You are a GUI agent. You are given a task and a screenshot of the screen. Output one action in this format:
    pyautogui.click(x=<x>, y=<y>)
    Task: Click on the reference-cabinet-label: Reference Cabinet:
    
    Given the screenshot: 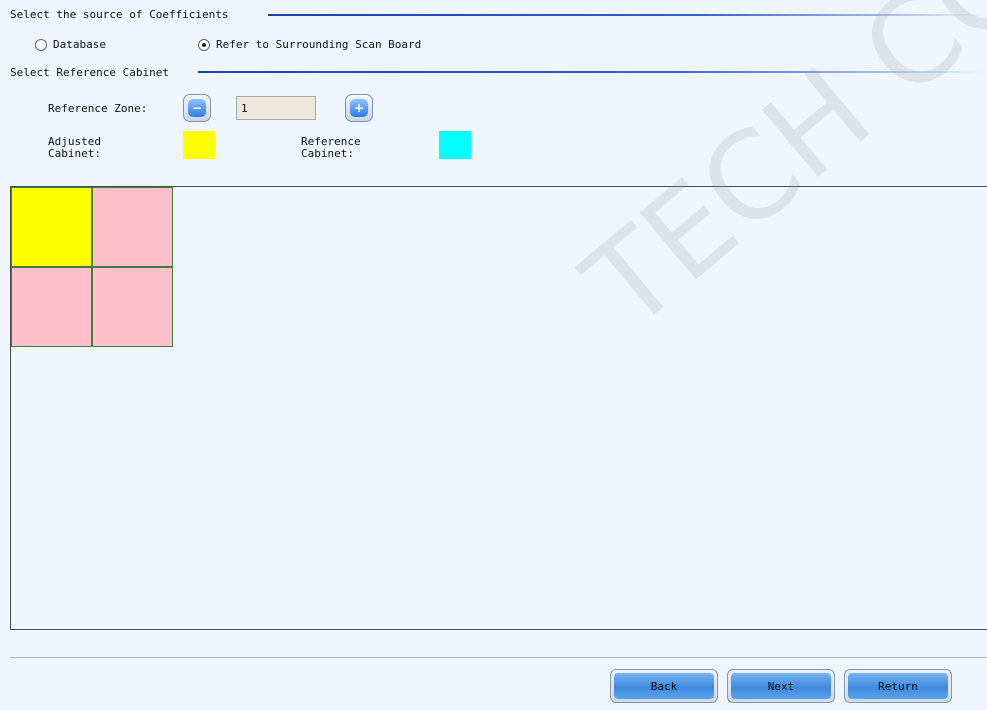 What is the action you would take?
    pyautogui.click(x=331, y=147)
    